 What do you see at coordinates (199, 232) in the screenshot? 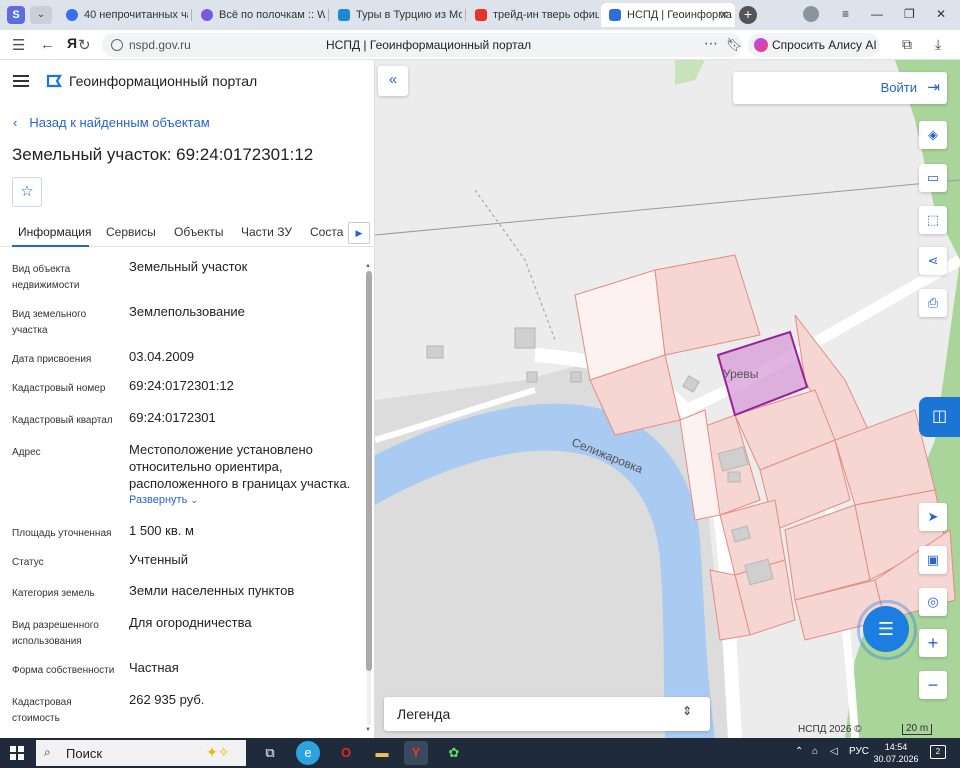
I see `tab-objects: Объекты` at bounding box center [199, 232].